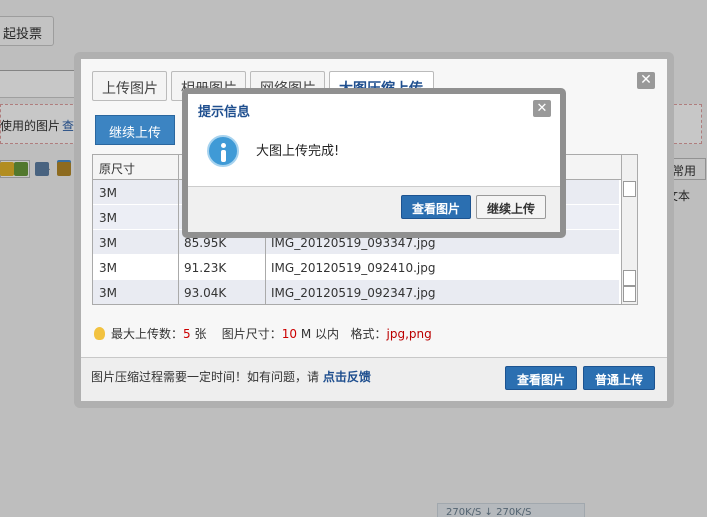 The height and width of the screenshot is (517, 707). I want to click on table-row: 3M 91.23K IMG_20120519_092410.jpg, so click(356, 267).